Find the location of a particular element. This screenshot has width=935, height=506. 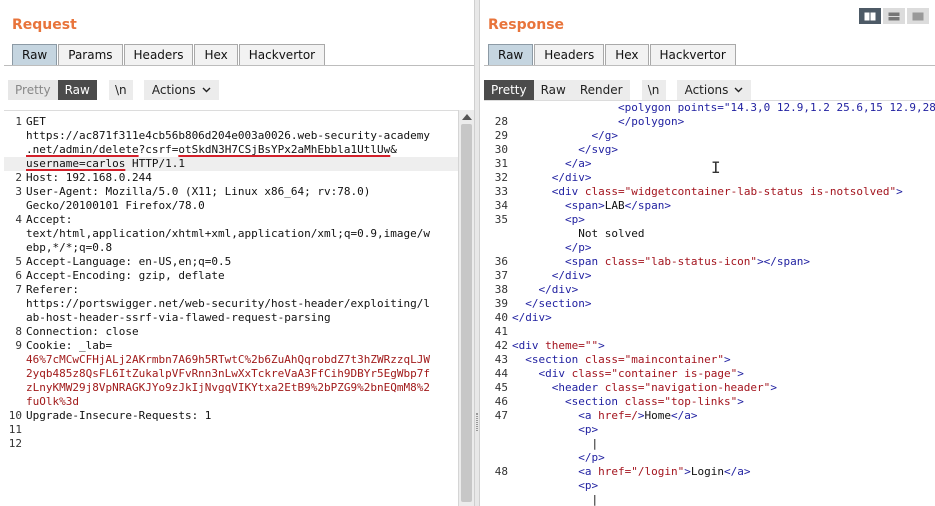

side-by-side-icon is located at coordinates (870, 16).